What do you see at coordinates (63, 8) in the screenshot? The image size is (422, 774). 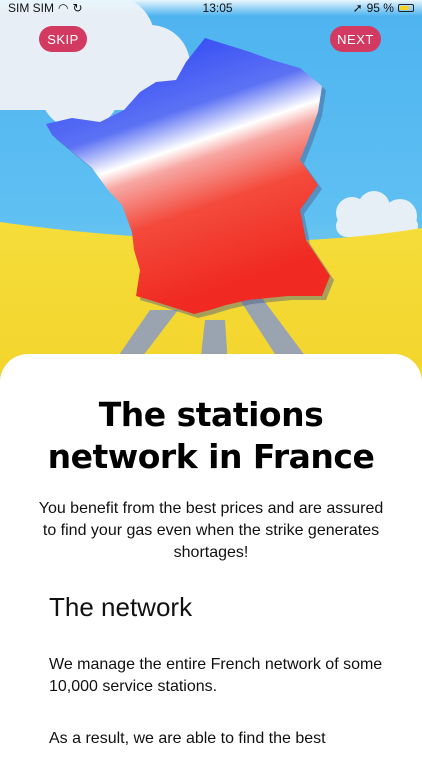 I see `wifi-icon: ◠` at bounding box center [63, 8].